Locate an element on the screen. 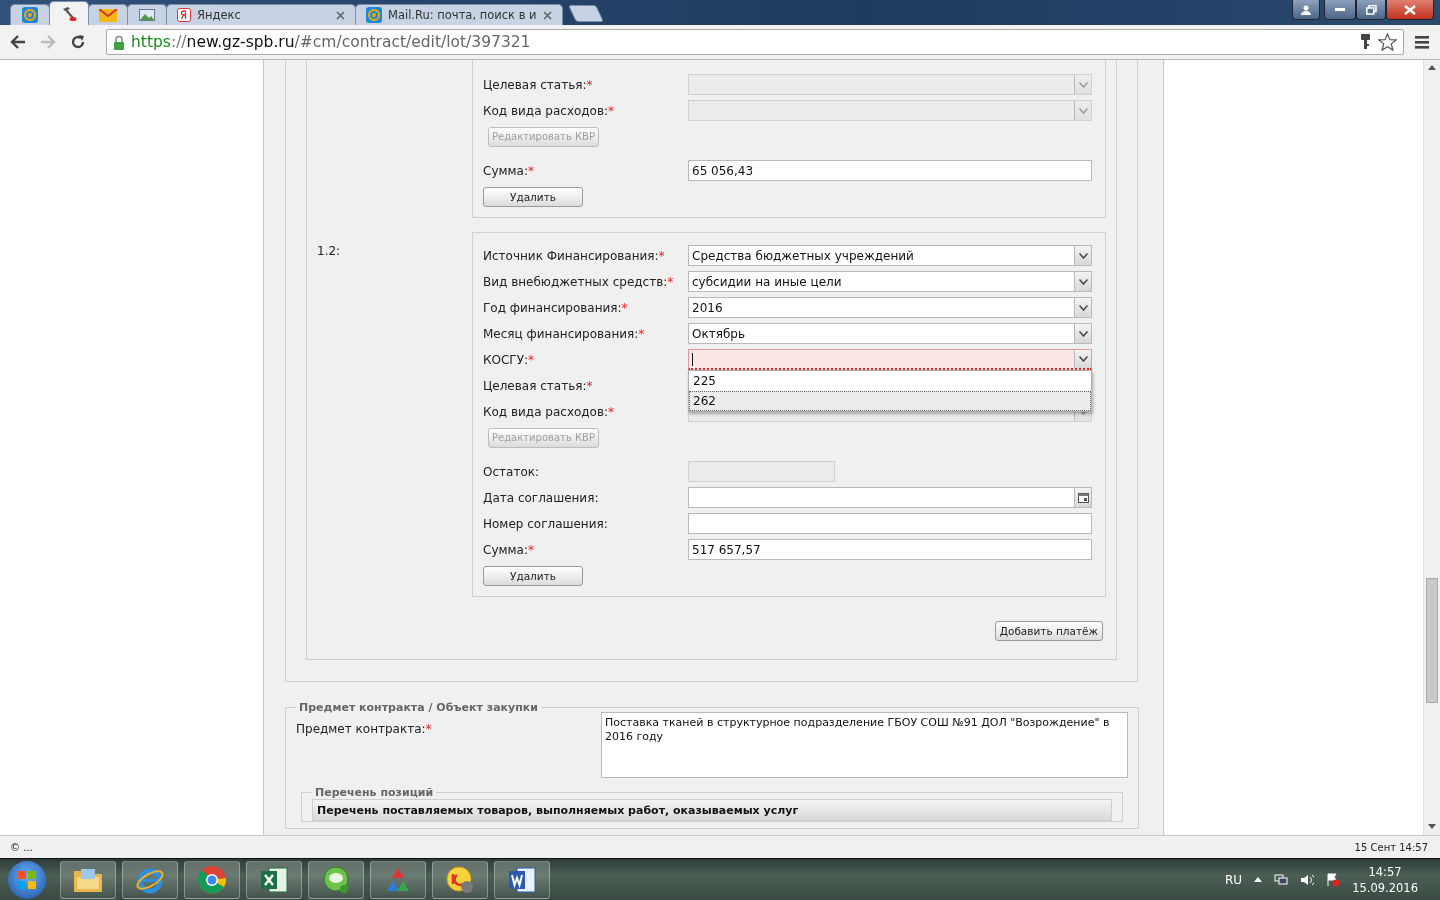 Image resolution: width=1440 pixels, height=900 pixels. date-field is located at coordinates (890, 497).